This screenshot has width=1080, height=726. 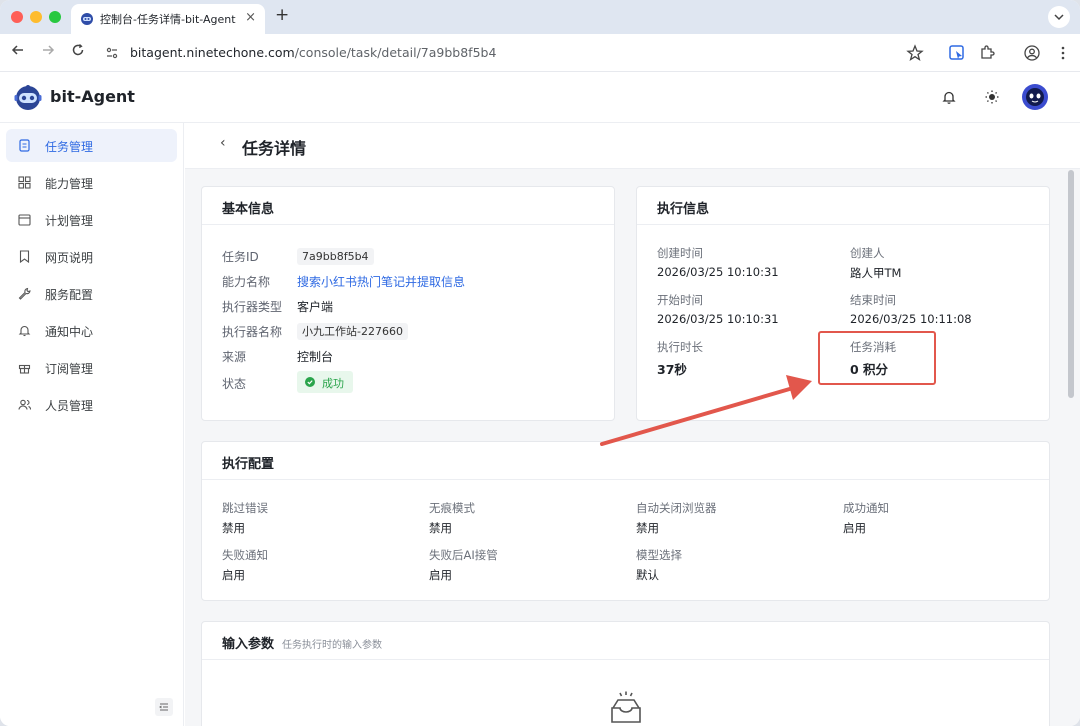 What do you see at coordinates (78, 50) in the screenshot?
I see `reload-icon` at bounding box center [78, 50].